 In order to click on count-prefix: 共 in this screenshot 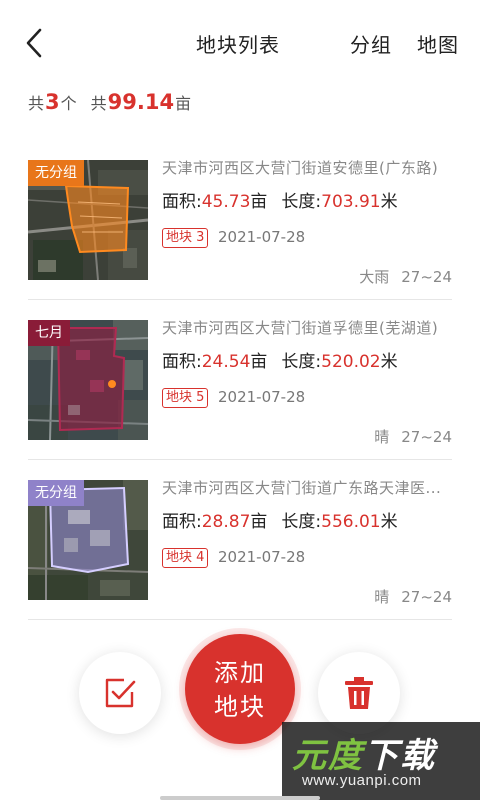, I will do `click(36, 103)`.